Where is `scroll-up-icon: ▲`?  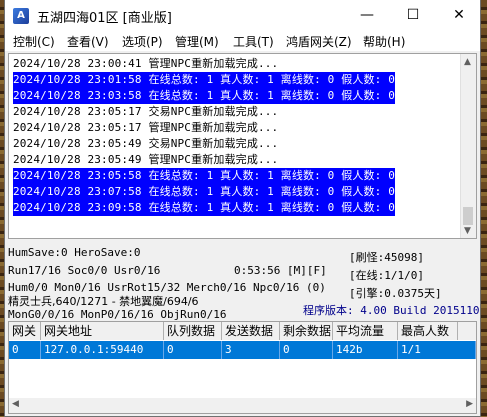 scroll-up-icon: ▲ is located at coordinates (467, 62).